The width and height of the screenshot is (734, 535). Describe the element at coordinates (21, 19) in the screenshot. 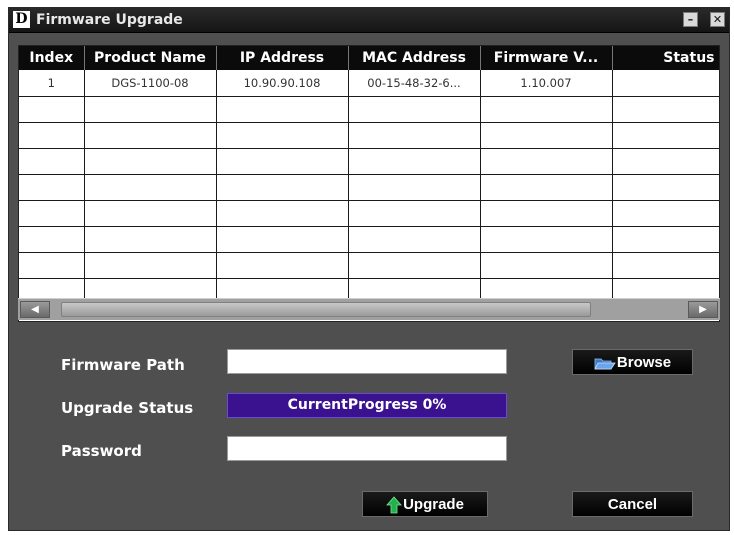

I see `dlink-logo-icon: D` at that location.